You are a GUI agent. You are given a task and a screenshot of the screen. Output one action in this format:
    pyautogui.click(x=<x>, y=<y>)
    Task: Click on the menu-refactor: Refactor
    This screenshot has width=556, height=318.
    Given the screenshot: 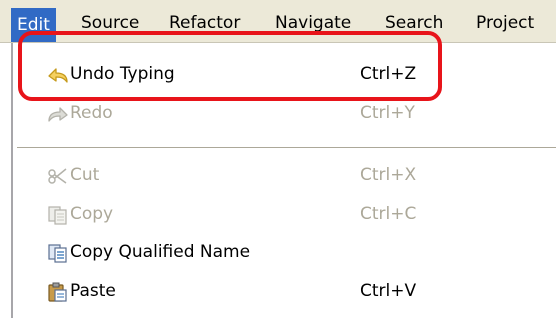 What is the action you would take?
    pyautogui.click(x=204, y=23)
    